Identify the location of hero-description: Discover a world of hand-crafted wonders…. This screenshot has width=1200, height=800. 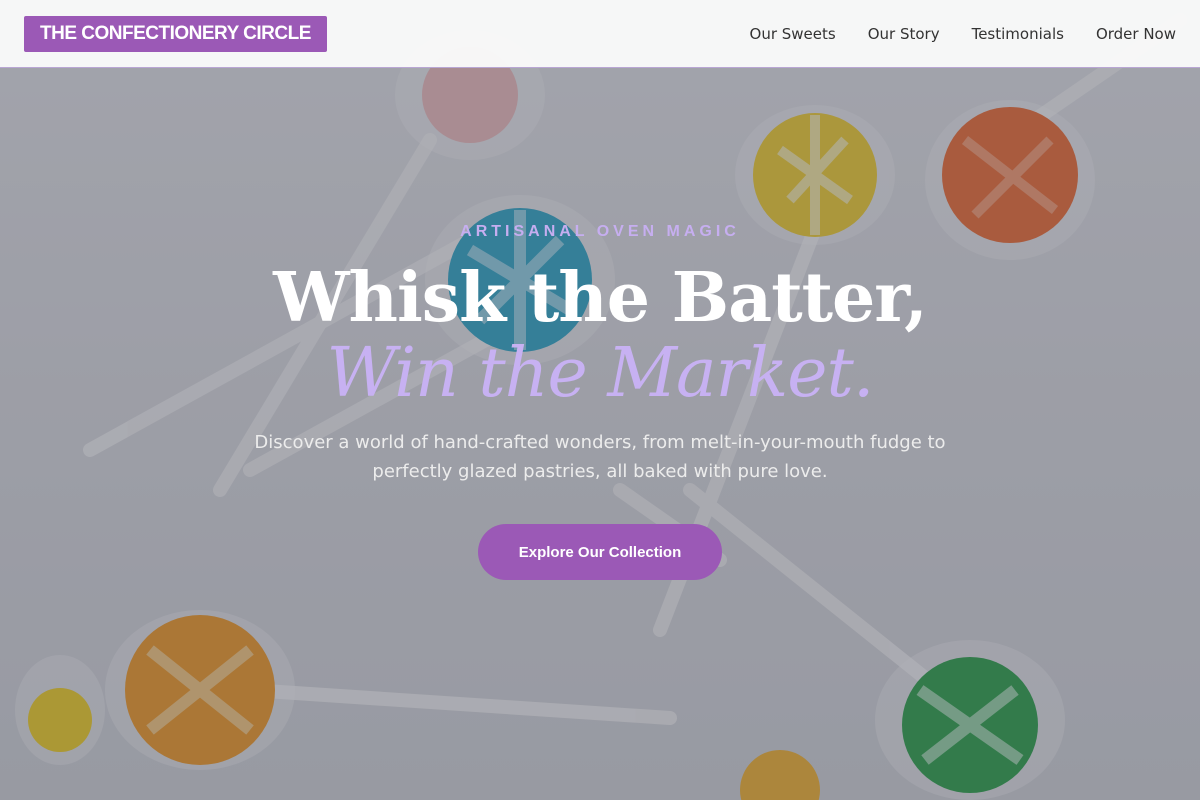
(600, 457).